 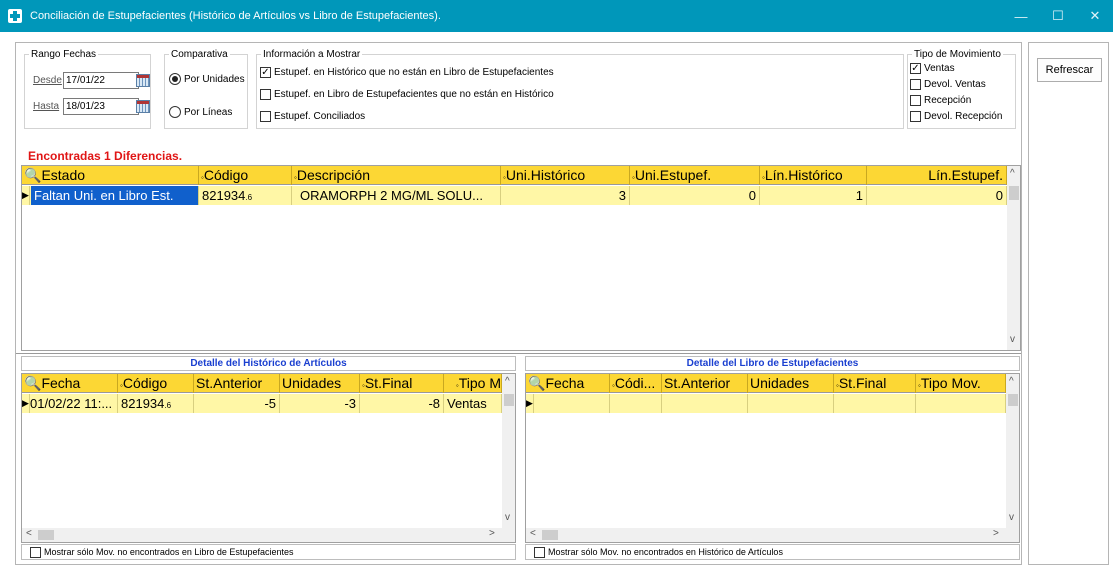 What do you see at coordinates (813, 195) in the screenshot?
I see `cell-lin-historico: 1` at bounding box center [813, 195].